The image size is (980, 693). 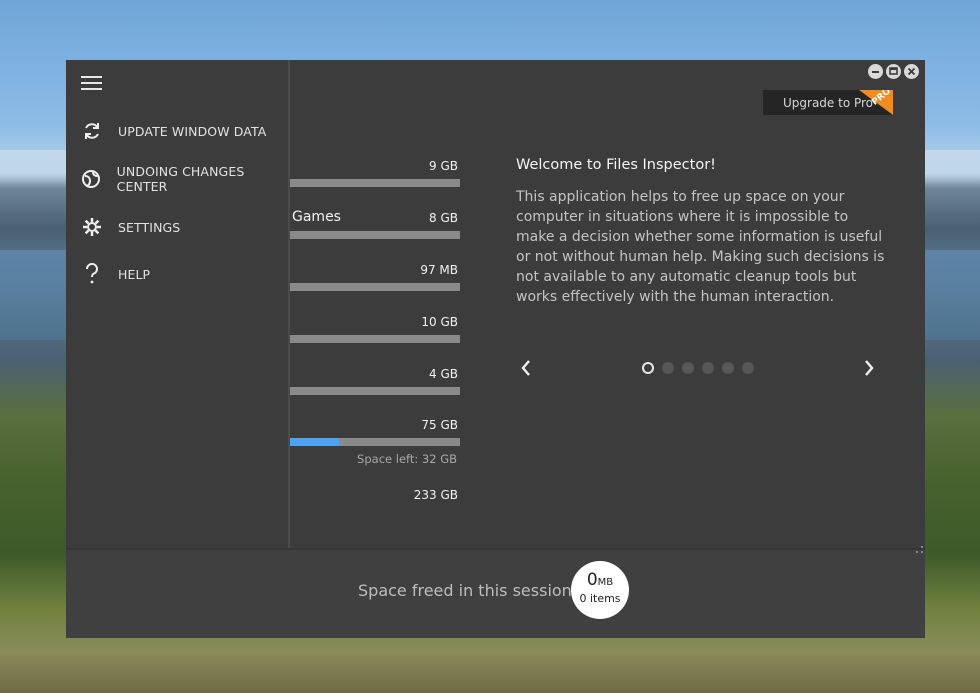 What do you see at coordinates (443, 218) in the screenshot?
I see `drive-size: 8 GB` at bounding box center [443, 218].